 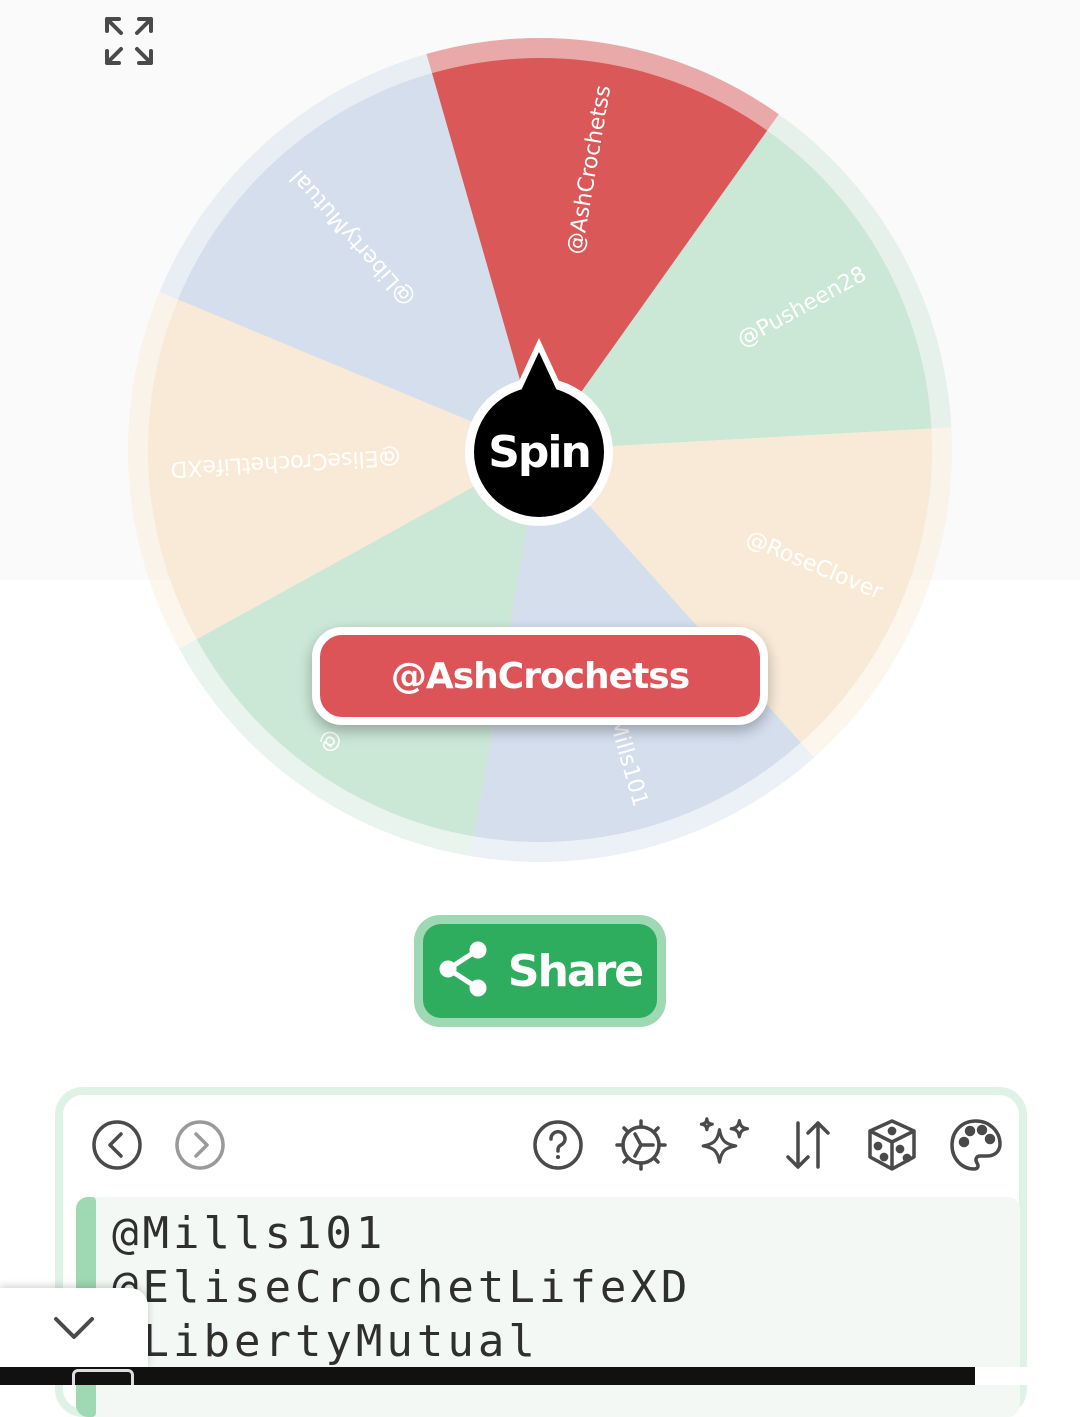 I want to click on dice-icon, so click(x=892, y=1145).